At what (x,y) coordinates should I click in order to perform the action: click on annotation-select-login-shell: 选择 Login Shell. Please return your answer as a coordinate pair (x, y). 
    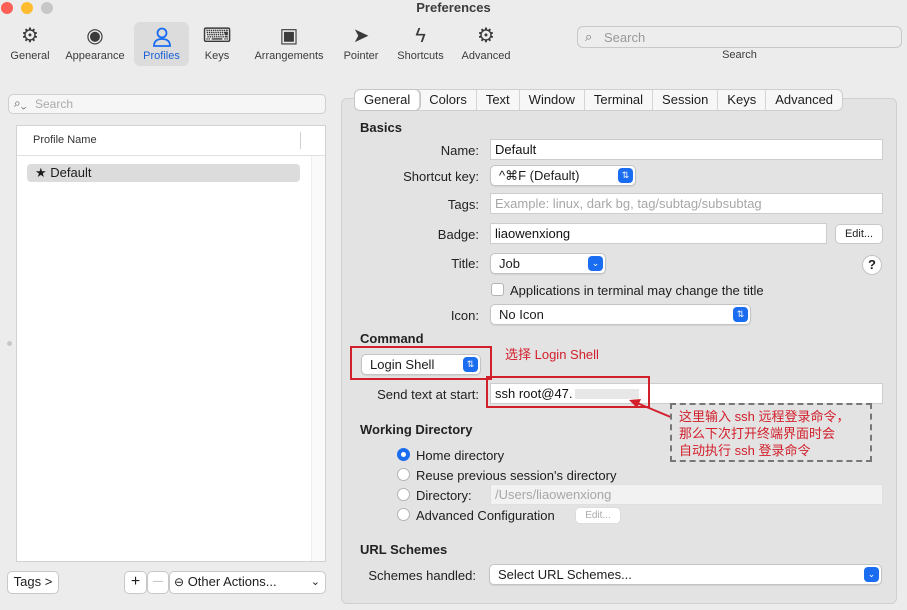
    Looking at the image, I should click on (552, 354).